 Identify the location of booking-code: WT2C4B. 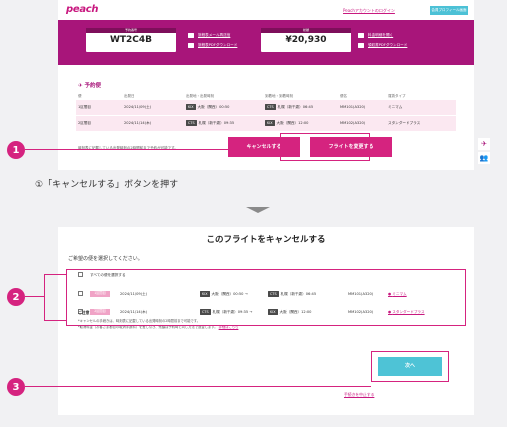
(131, 40).